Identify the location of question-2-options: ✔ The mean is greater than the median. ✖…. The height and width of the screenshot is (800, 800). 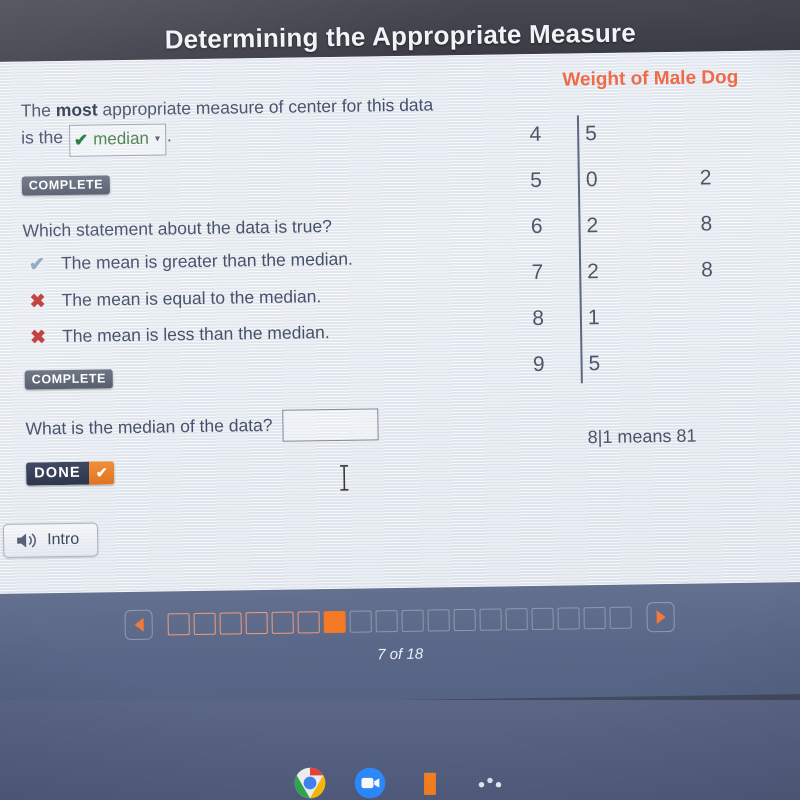
(233, 298).